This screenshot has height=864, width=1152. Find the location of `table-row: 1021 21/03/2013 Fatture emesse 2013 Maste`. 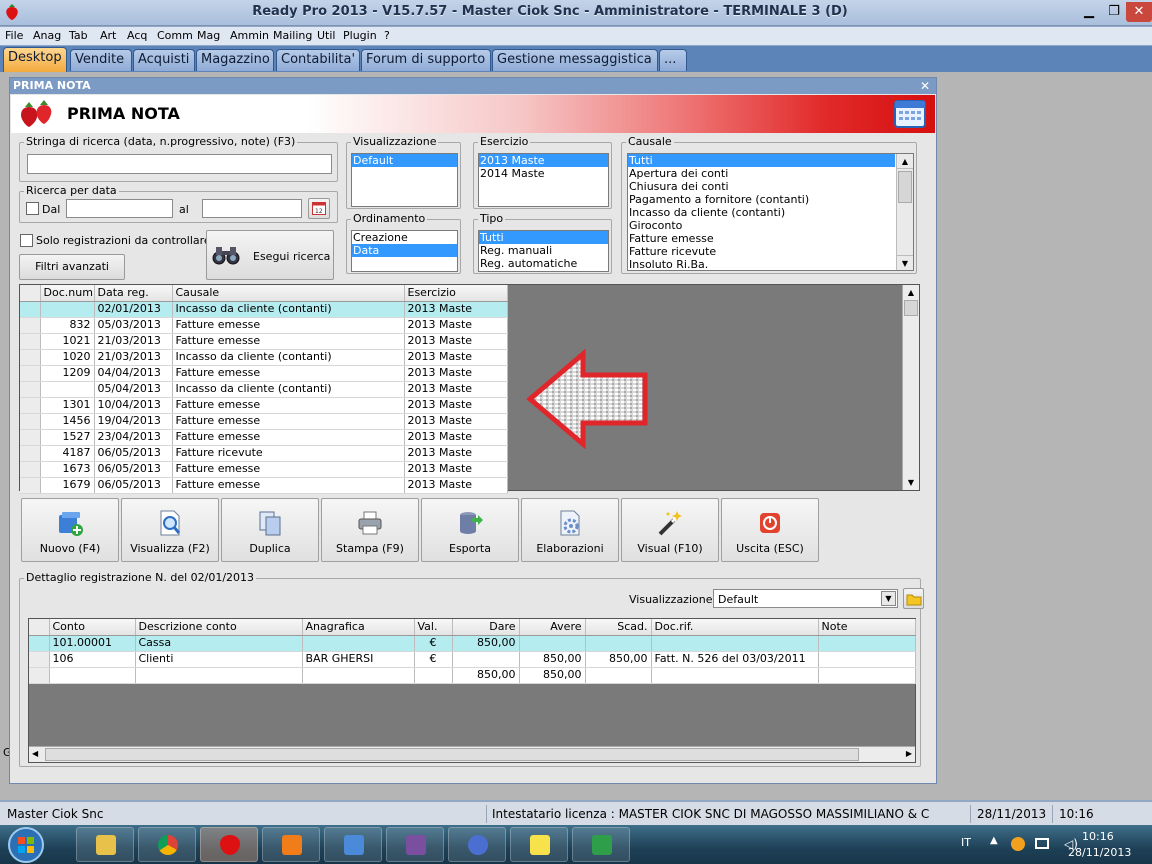

table-row: 1021 21/03/2013 Fatture emesse 2013 Maste is located at coordinates (264, 341).